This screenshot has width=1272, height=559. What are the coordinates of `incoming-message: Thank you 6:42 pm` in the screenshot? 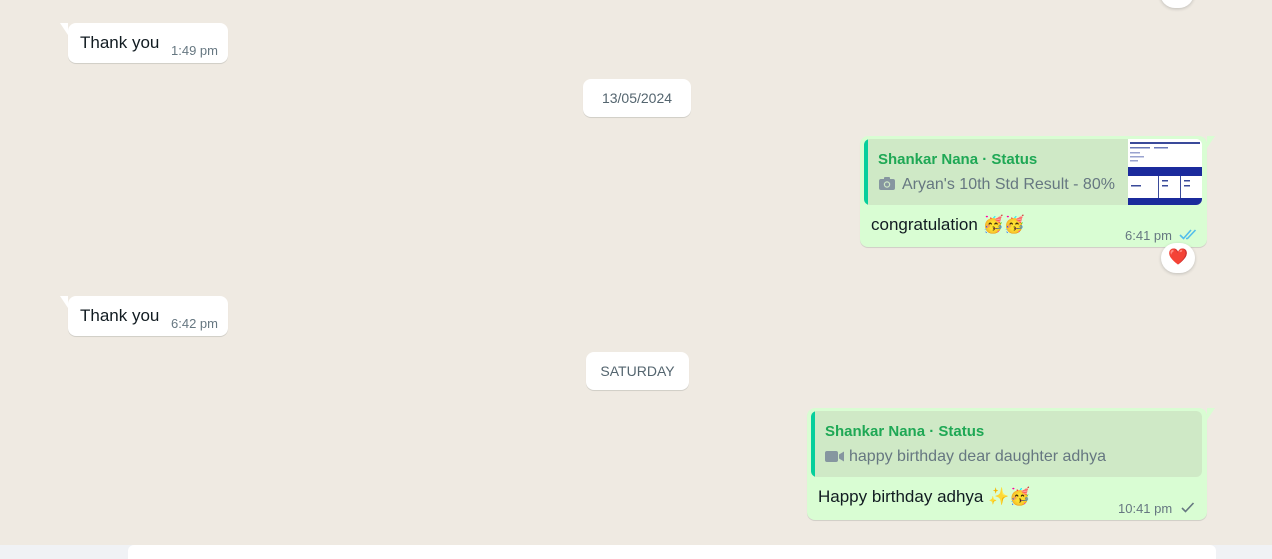 It's located at (144, 316).